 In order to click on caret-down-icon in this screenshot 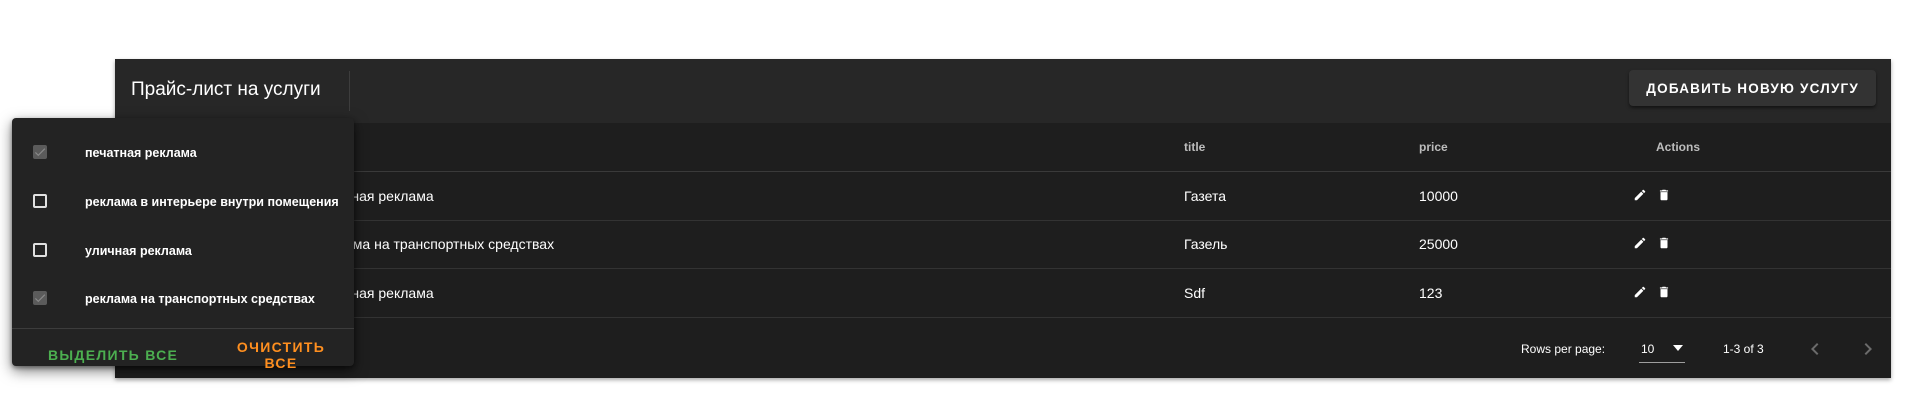, I will do `click(1678, 348)`.